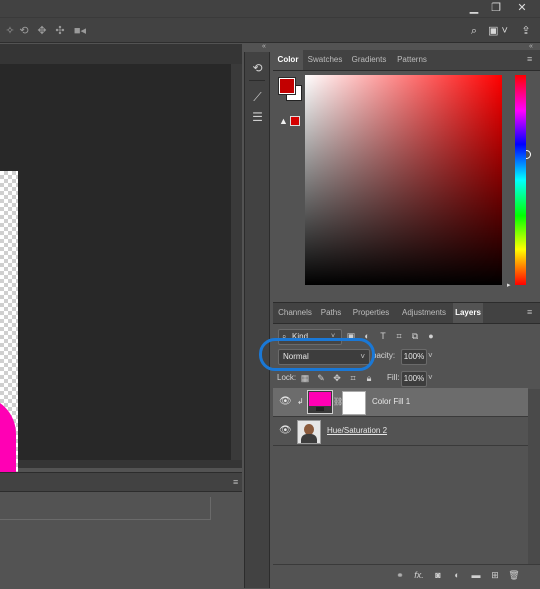 The width and height of the screenshot is (540, 589). What do you see at coordinates (514, 575) in the screenshot?
I see `trash-icon: 🗑︎` at bounding box center [514, 575].